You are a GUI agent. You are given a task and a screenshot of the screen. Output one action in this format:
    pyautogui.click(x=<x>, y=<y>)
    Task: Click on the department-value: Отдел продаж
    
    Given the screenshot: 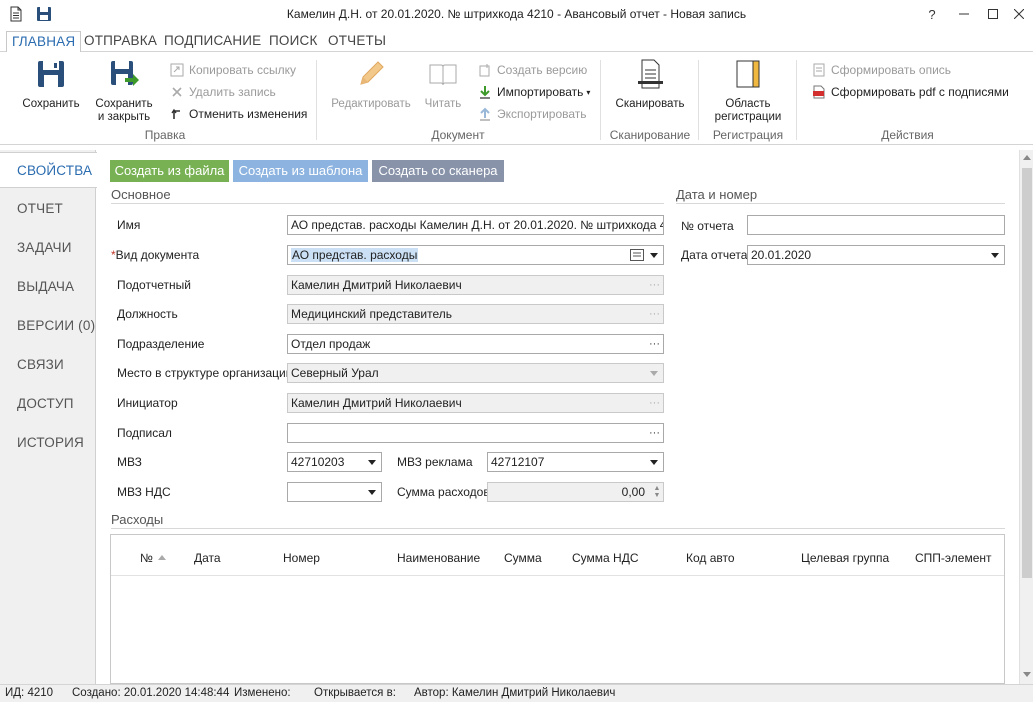 What is the action you would take?
    pyautogui.click(x=331, y=344)
    